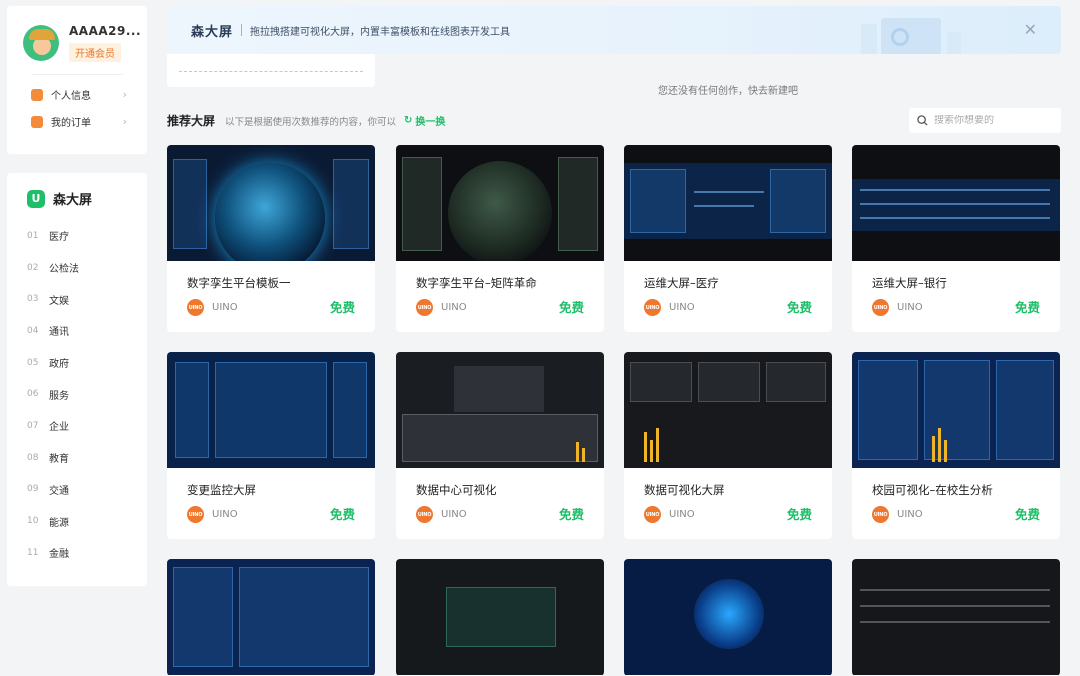 The image size is (1080, 676). Describe the element at coordinates (87, 363) in the screenshot. I see `category-item: 05 政府` at that location.